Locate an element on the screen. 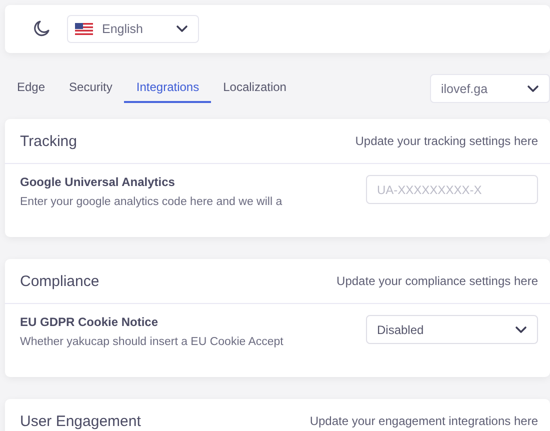 This screenshot has width=550, height=431. section-title: User Engagement is located at coordinates (80, 421).